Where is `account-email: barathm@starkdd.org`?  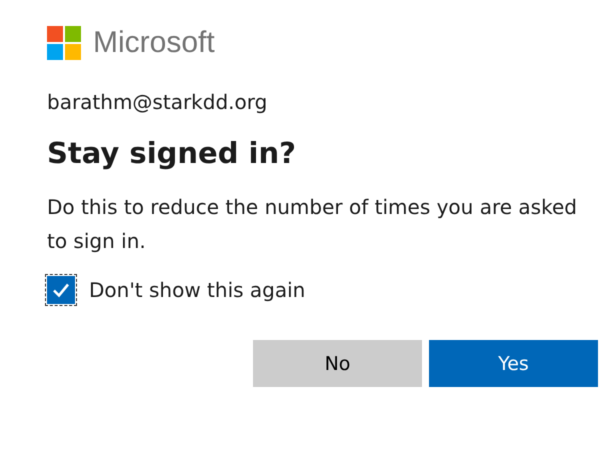
account-email: barathm@starkdd.org is located at coordinates (157, 102).